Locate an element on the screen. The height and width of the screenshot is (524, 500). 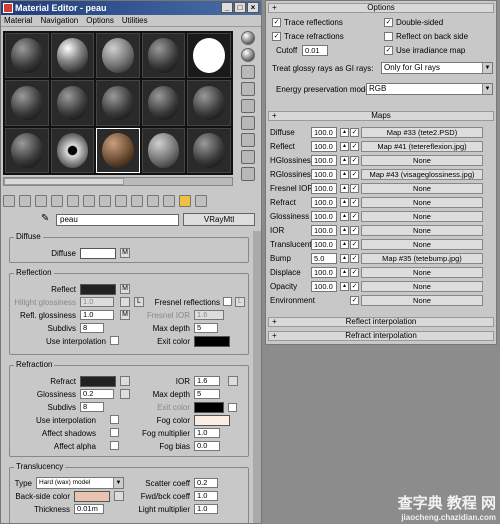
uv-tiling-icon is located at coordinates (248, 89).